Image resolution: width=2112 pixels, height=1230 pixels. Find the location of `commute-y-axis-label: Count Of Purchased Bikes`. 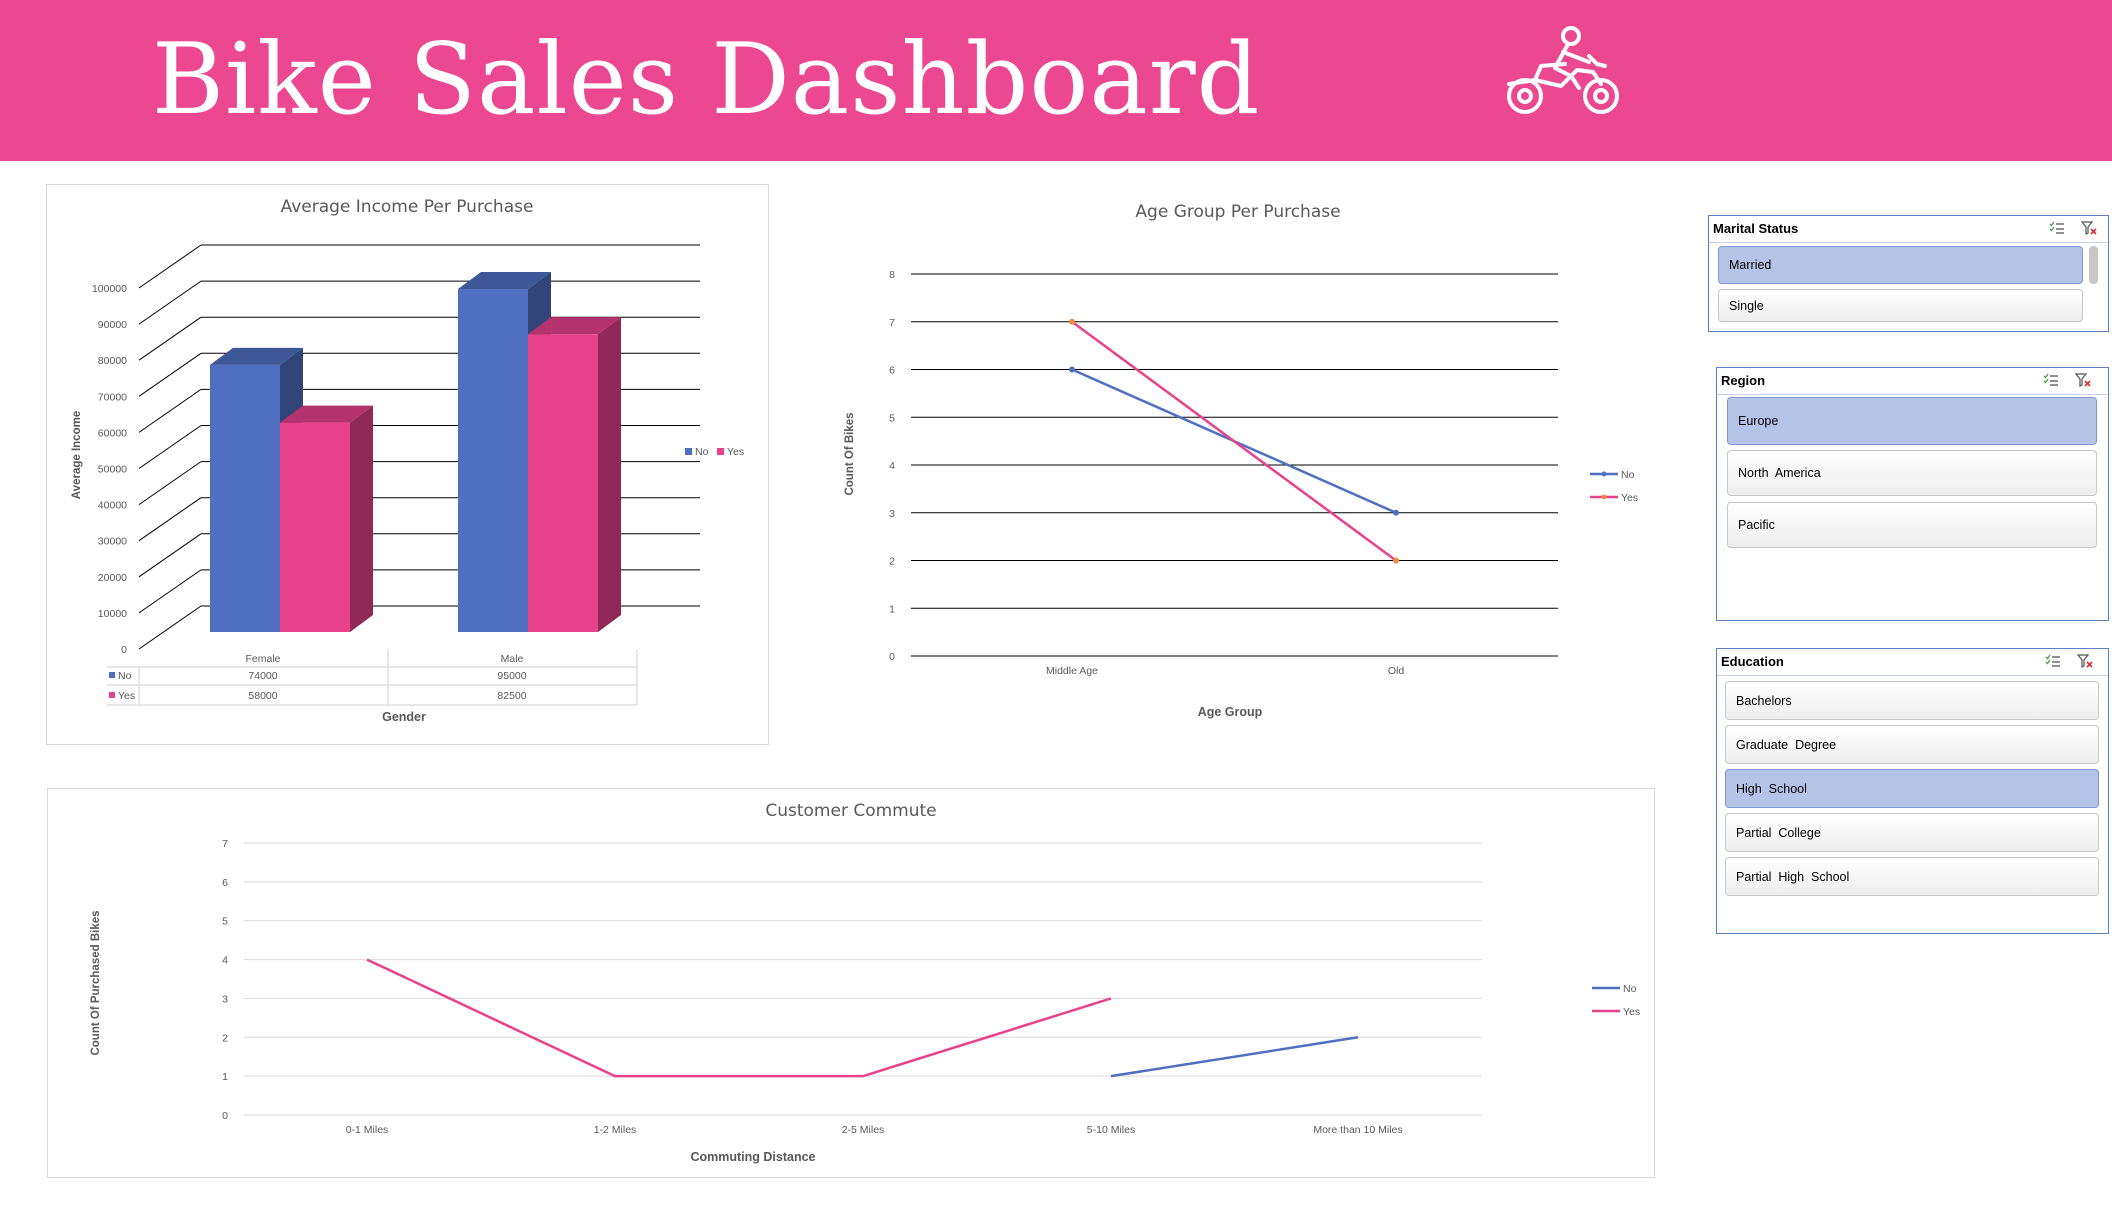

commute-y-axis-label: Count Of Purchased Bikes is located at coordinates (96, 982).